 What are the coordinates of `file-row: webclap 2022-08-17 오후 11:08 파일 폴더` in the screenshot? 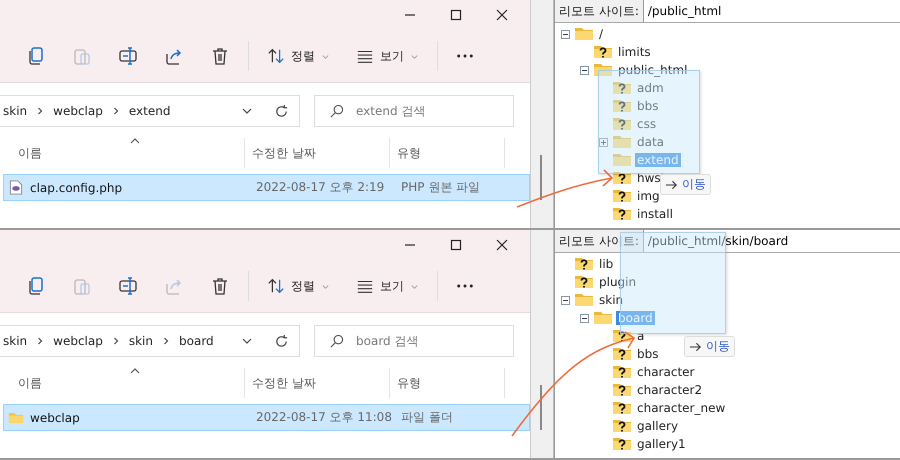 It's located at (266, 417).